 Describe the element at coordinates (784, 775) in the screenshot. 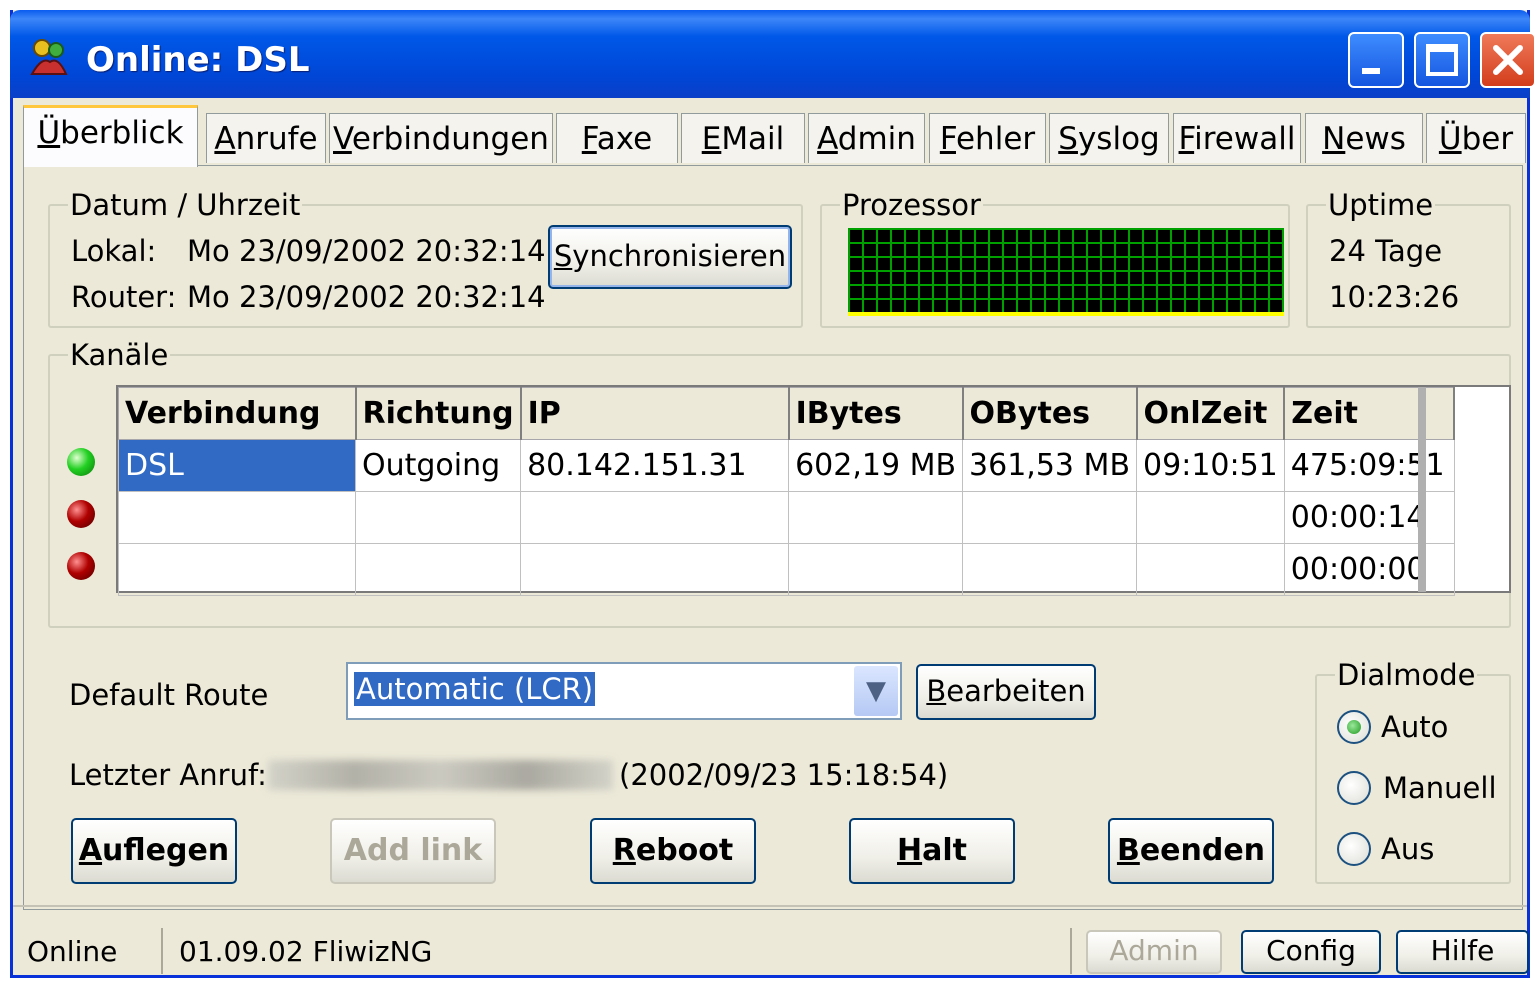

I see `last-call-timestamp: (2002/09/23 15:18:54)` at that location.